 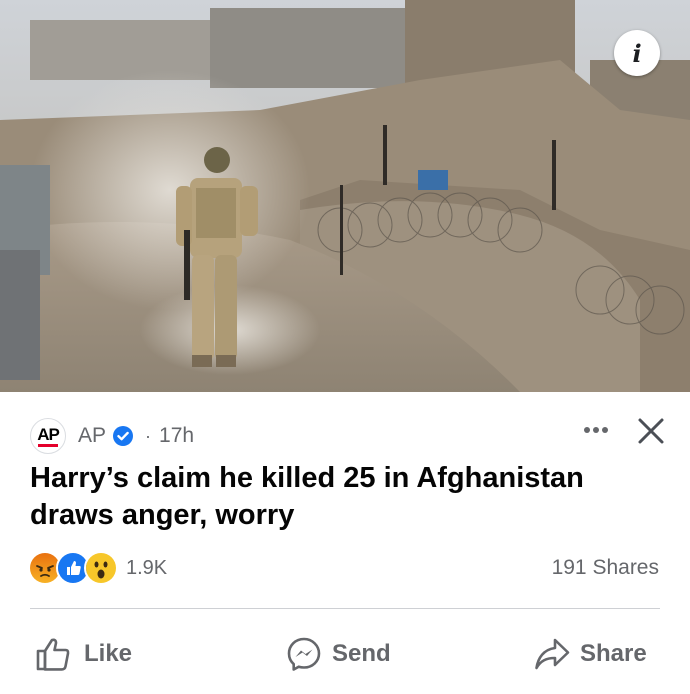 What do you see at coordinates (304, 654) in the screenshot?
I see `messenger-icon` at bounding box center [304, 654].